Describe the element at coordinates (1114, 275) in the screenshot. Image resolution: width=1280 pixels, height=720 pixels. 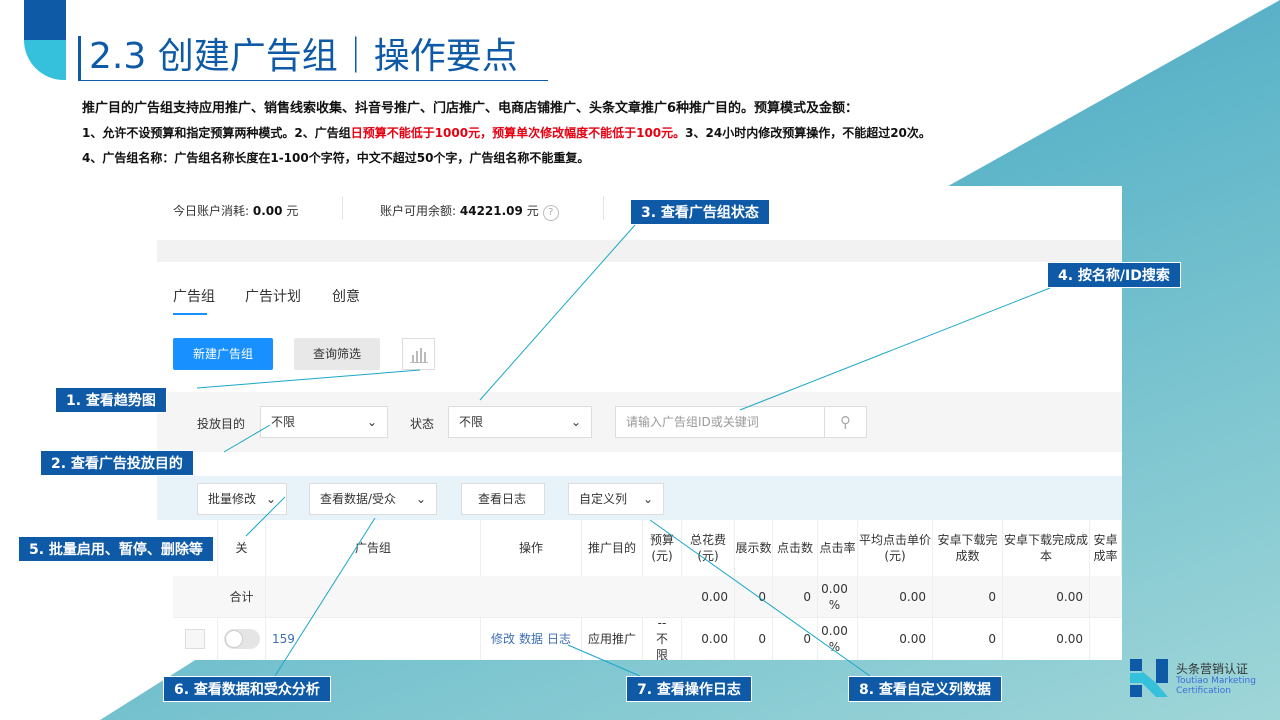
I see `callout-search: 4. 按名称/ID搜索` at that location.